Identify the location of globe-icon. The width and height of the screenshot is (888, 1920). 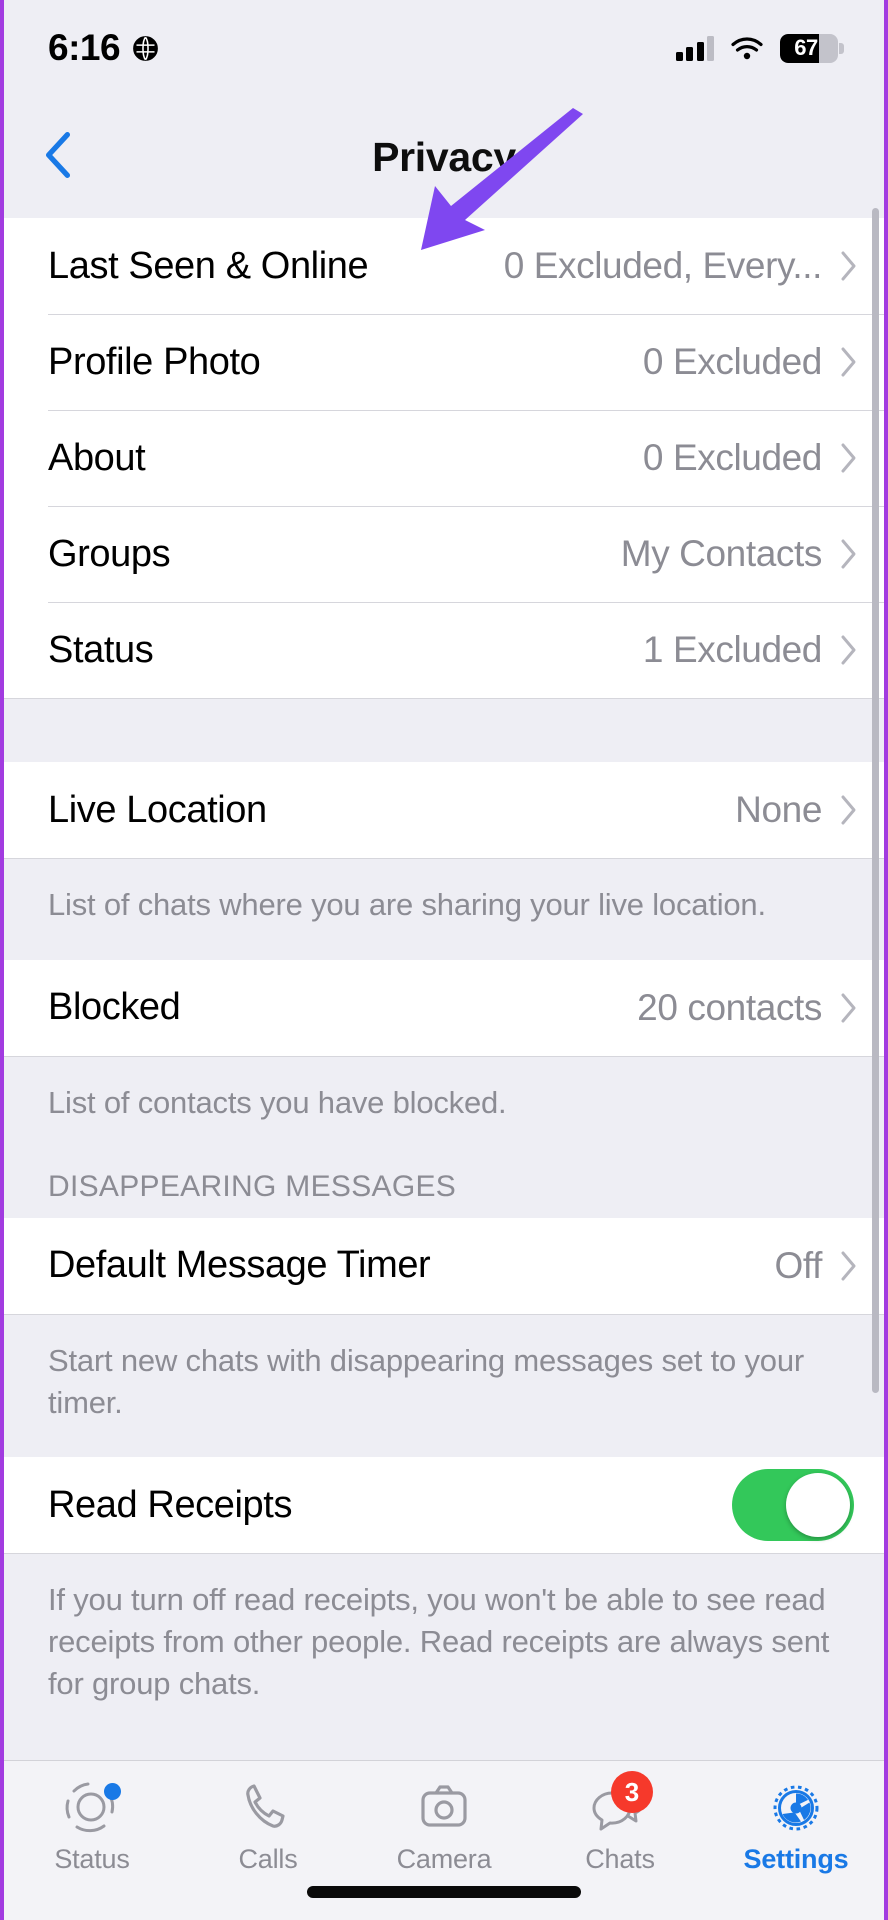
(145, 48).